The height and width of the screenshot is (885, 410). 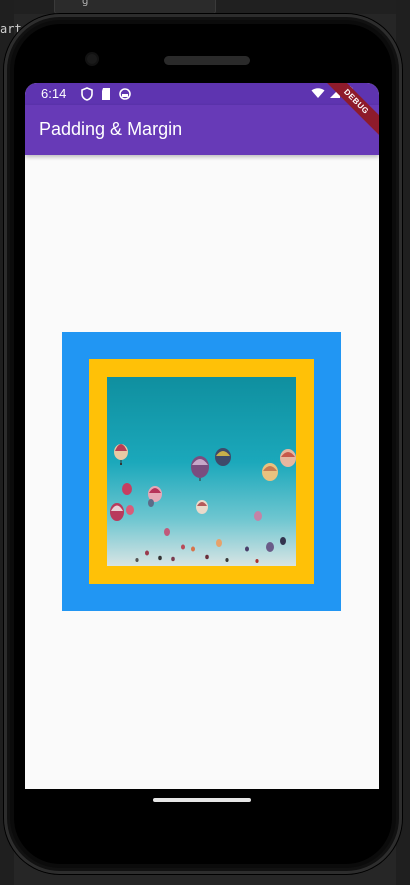 I want to click on wifi-icon, so click(x=318, y=92).